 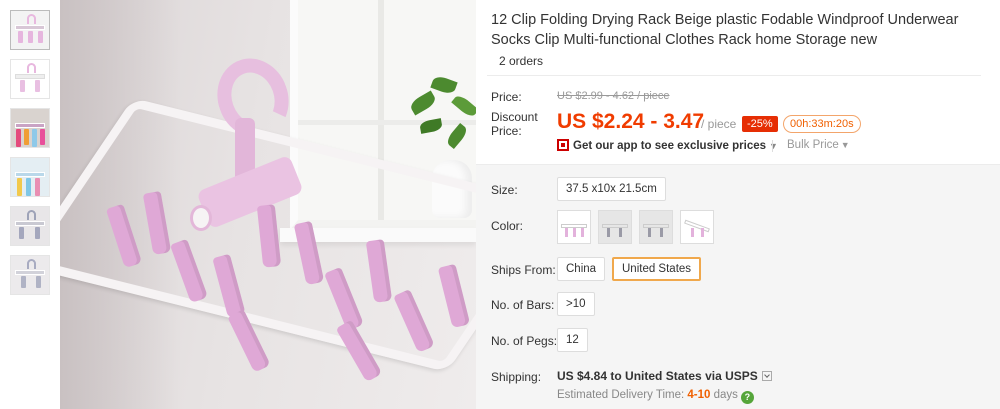 I want to click on app-promo-link: Get our app to see exclusive prices ▼, so click(x=667, y=145).